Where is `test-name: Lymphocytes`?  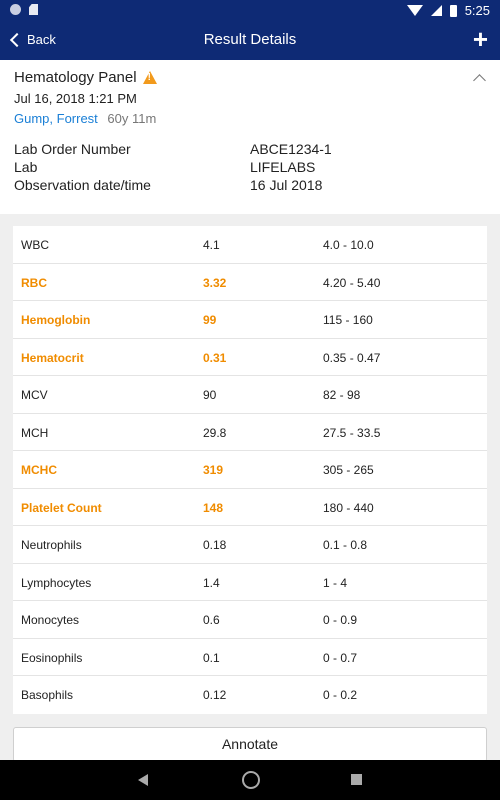 test-name: Lymphocytes is located at coordinates (56, 582).